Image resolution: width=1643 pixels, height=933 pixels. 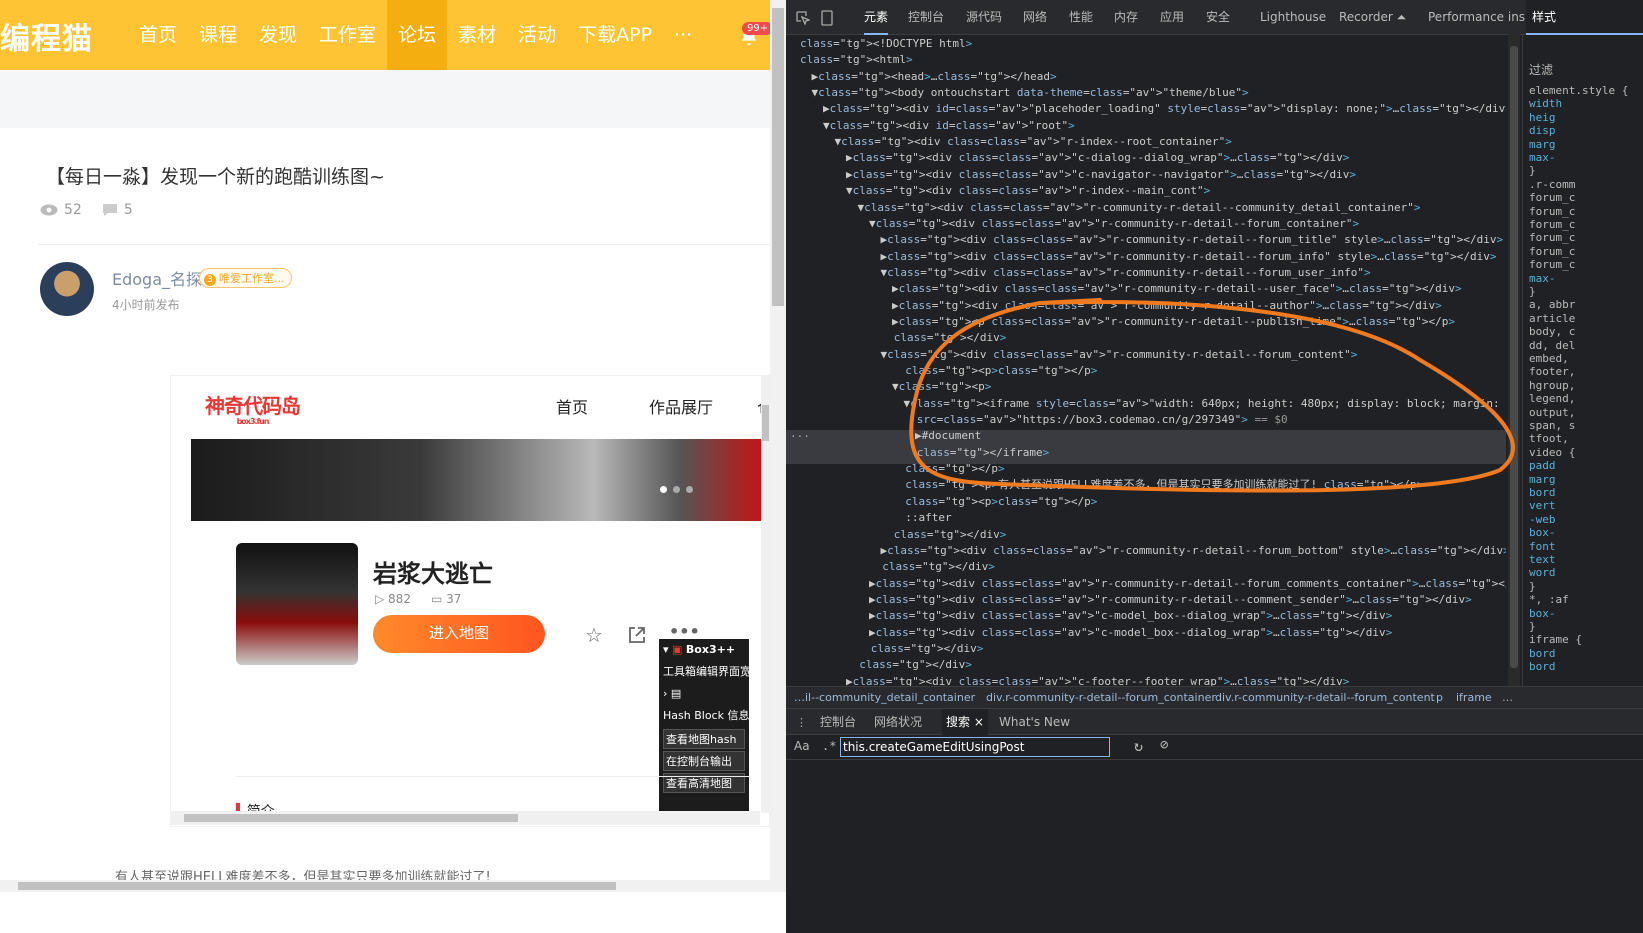 What do you see at coordinates (1542, 519) in the screenshot?
I see `style-rule-line: -web` at bounding box center [1542, 519].